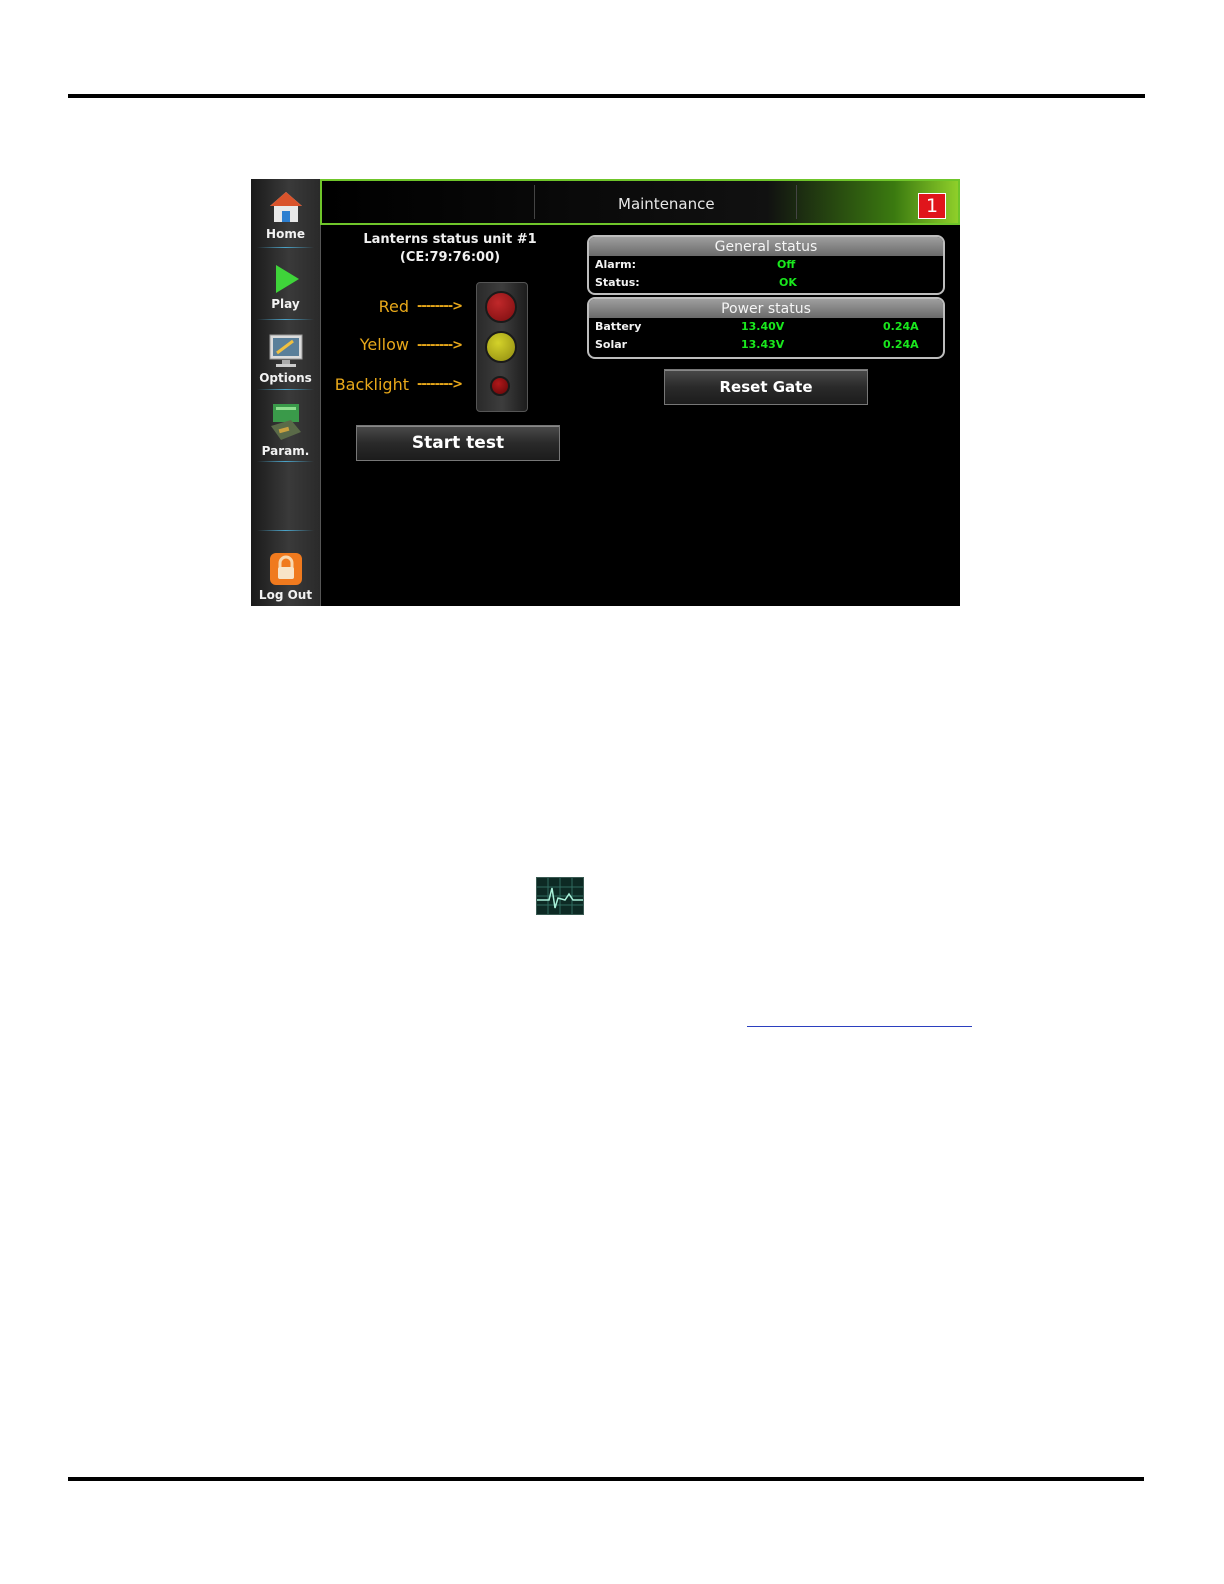 Image resolution: width=1224 pixels, height=1584 pixels. What do you see at coordinates (766, 246) in the screenshot?
I see `general-status-title: General status` at bounding box center [766, 246].